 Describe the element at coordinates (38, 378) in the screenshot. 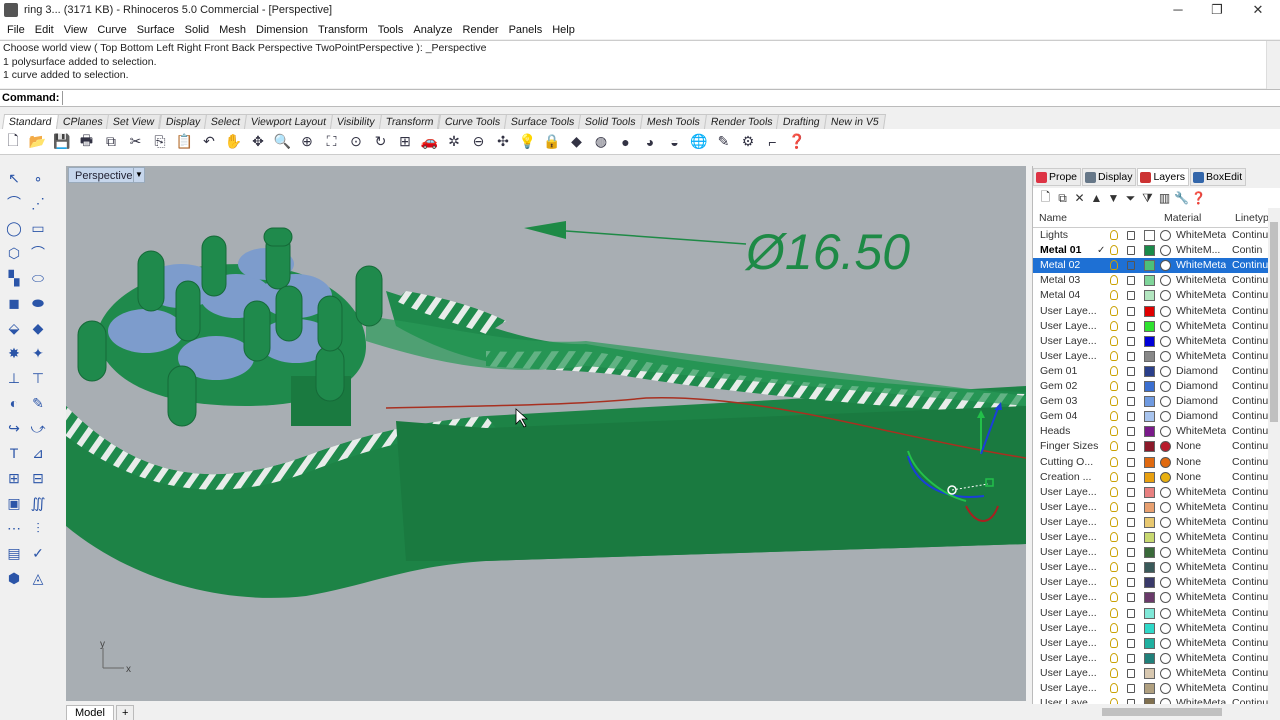

I see `split-icon: ⊤` at that location.